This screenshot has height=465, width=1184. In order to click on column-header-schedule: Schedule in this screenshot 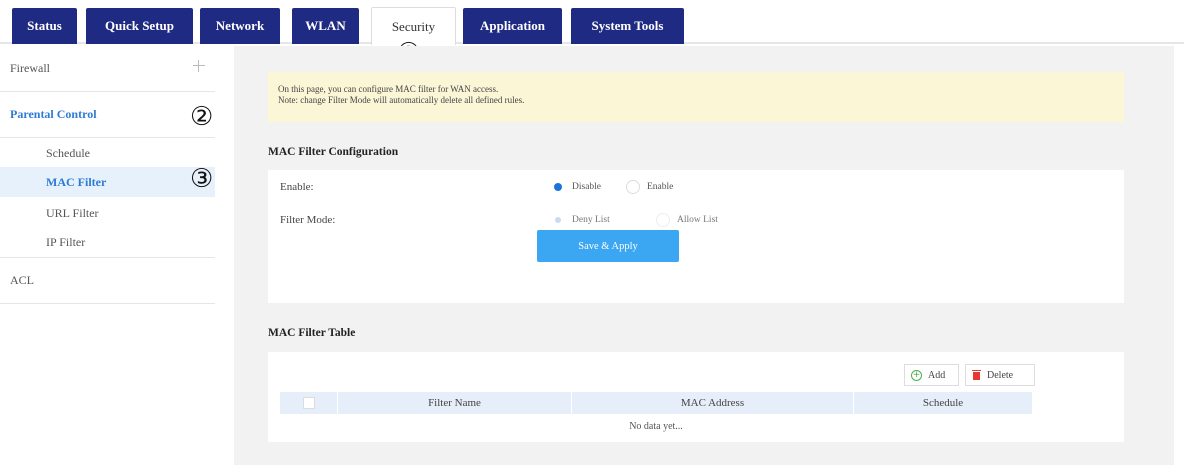, I will do `click(943, 403)`.